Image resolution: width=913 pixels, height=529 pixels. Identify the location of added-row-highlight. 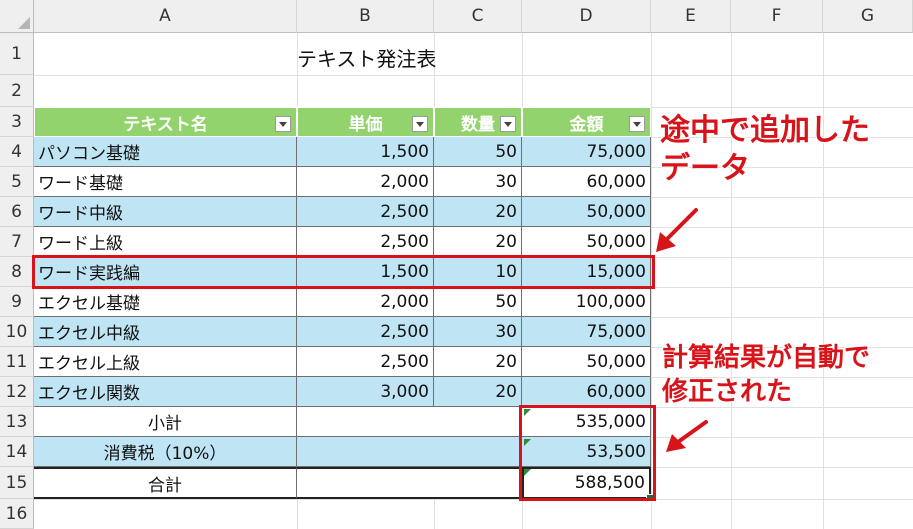
(343, 272).